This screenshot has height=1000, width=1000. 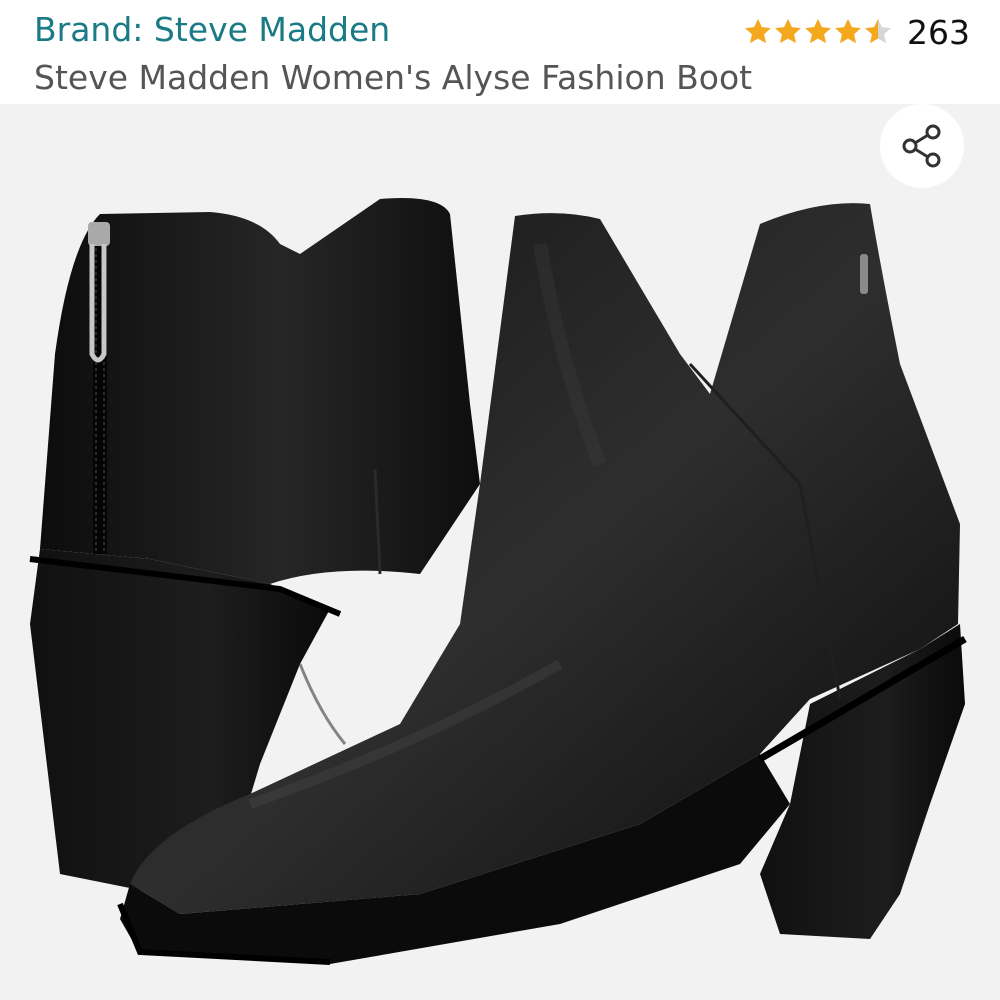 I want to click on share-button, so click(x=922, y=146).